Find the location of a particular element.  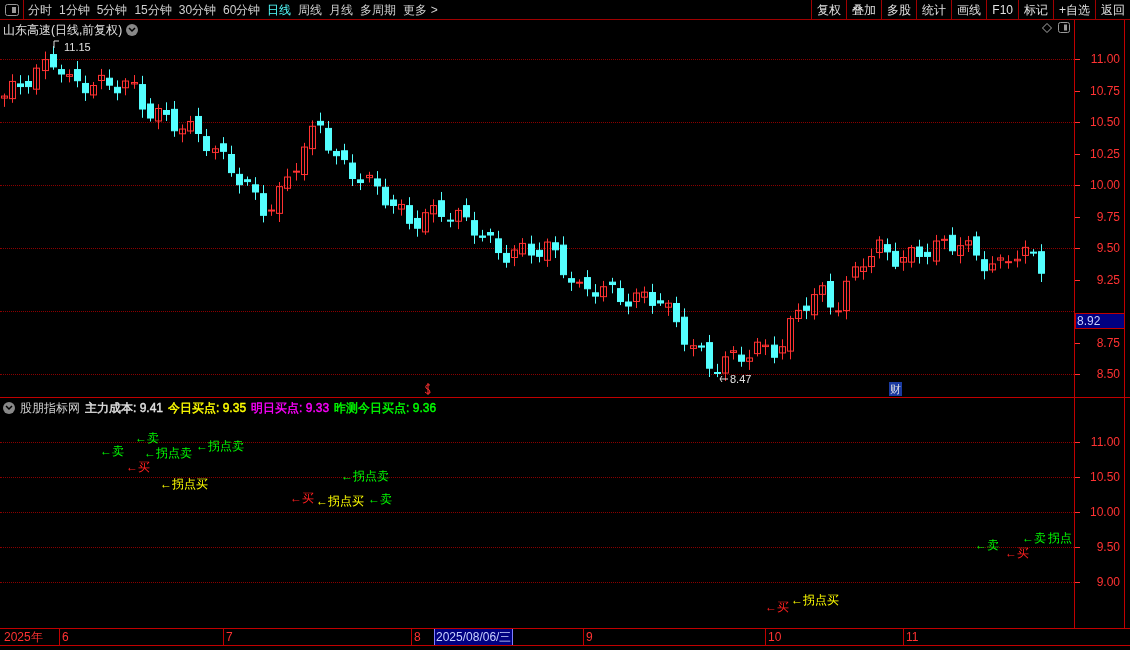

month-label: 7 is located at coordinates (229, 637).